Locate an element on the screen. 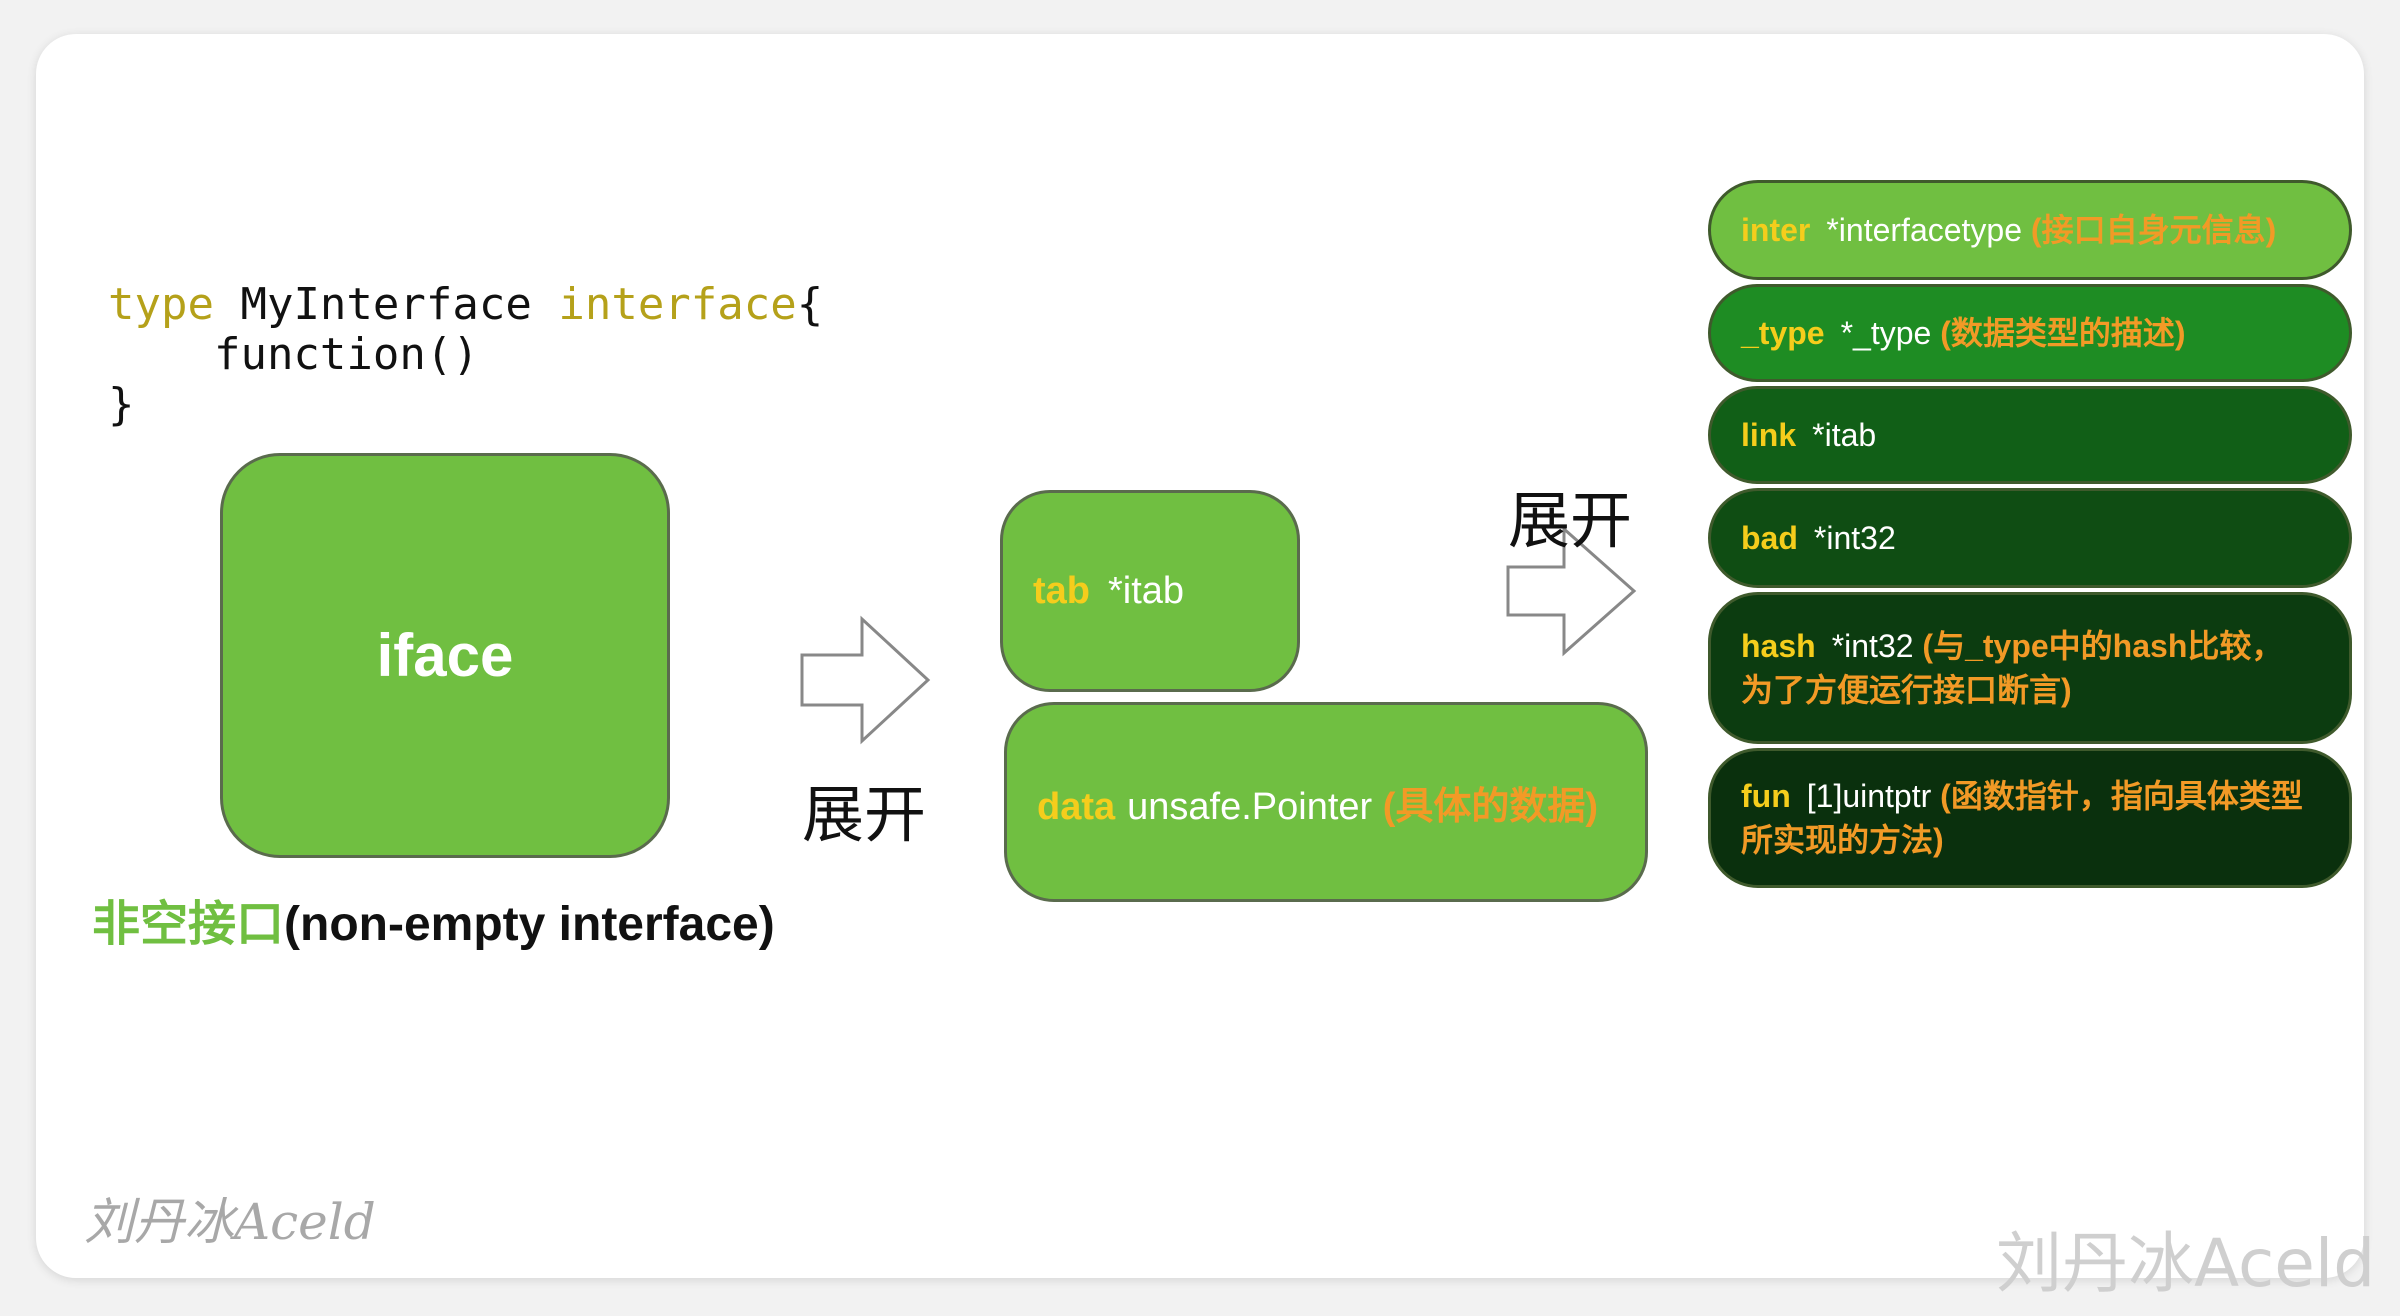 The width and height of the screenshot is (2400, 1316). itab-field-type: *interfacetype is located at coordinates (1924, 230).